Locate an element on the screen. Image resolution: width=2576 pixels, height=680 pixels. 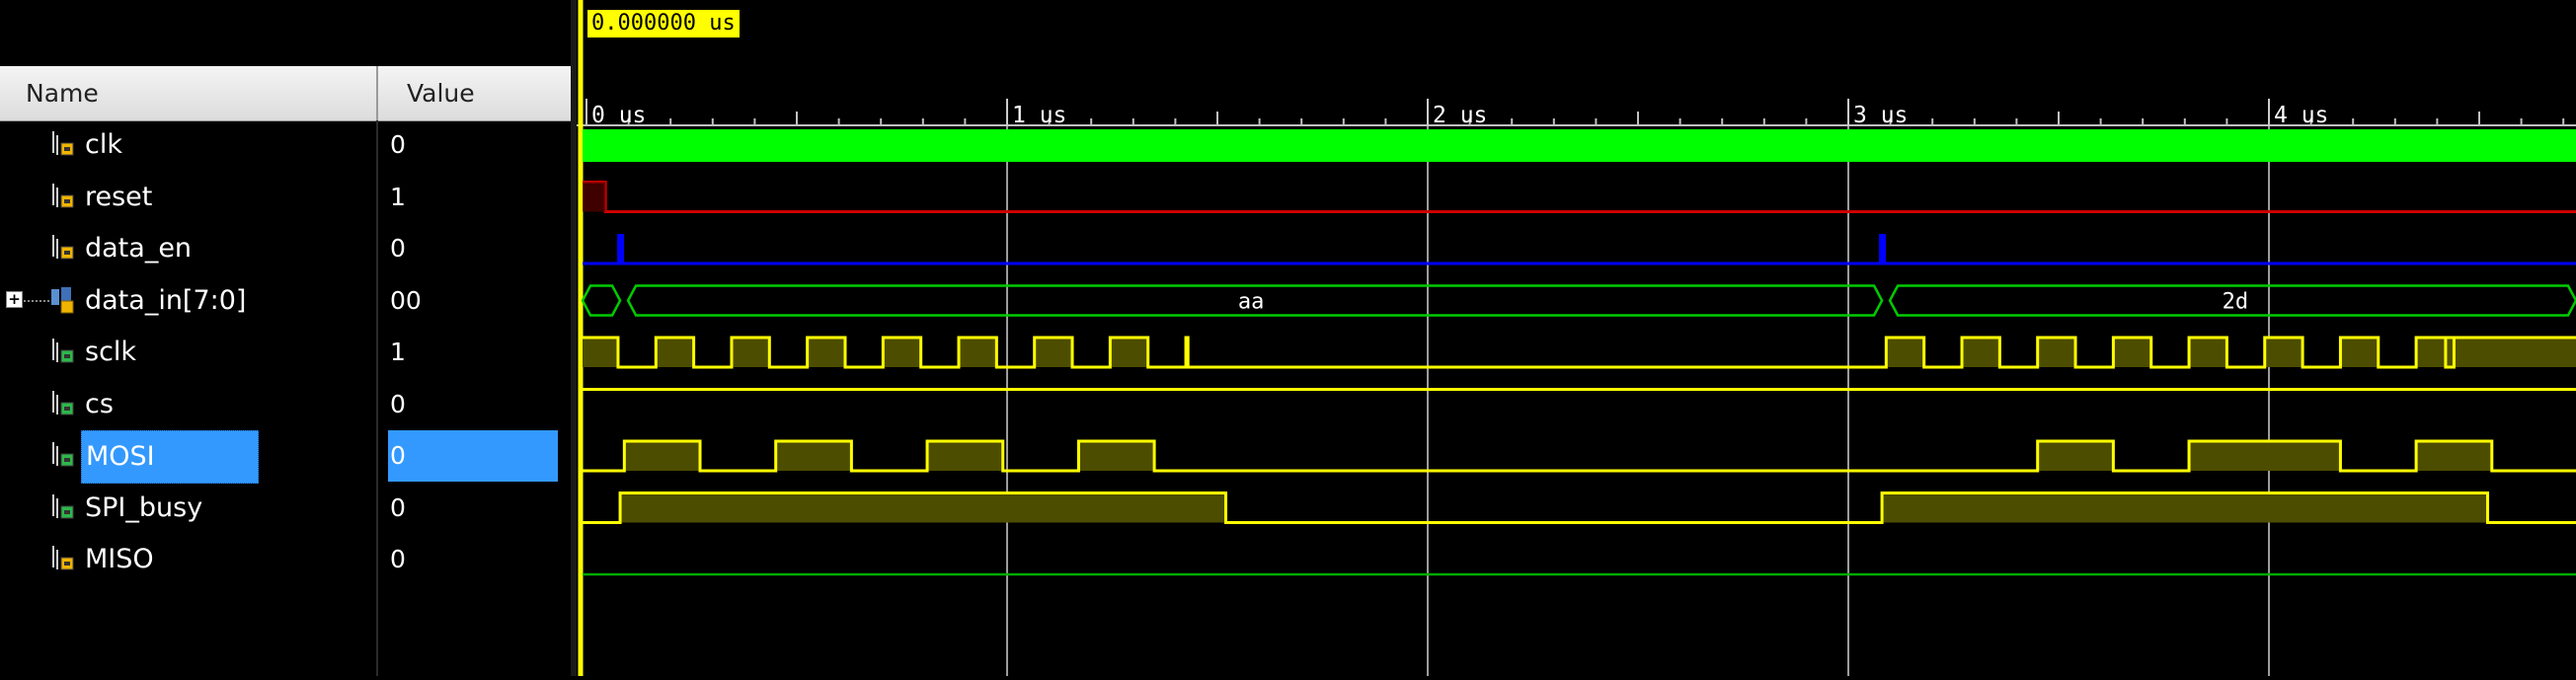
signal-row-reset: reset 1 is located at coordinates (285, 197).